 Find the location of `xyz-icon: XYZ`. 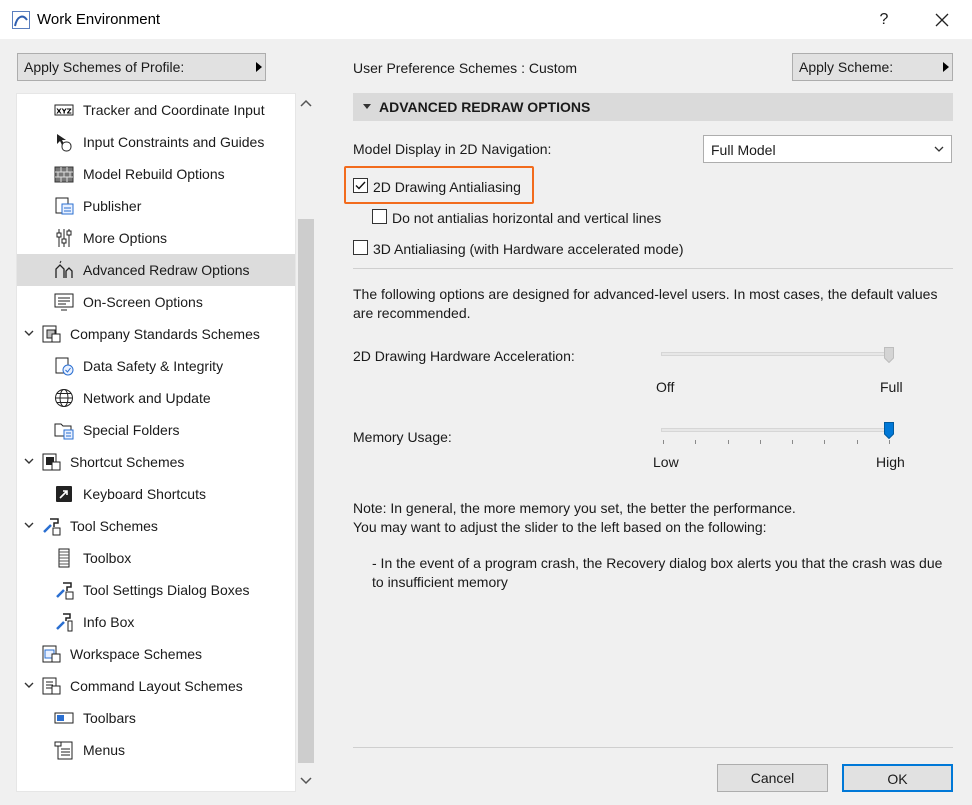

xyz-icon: XYZ is located at coordinates (64, 110).